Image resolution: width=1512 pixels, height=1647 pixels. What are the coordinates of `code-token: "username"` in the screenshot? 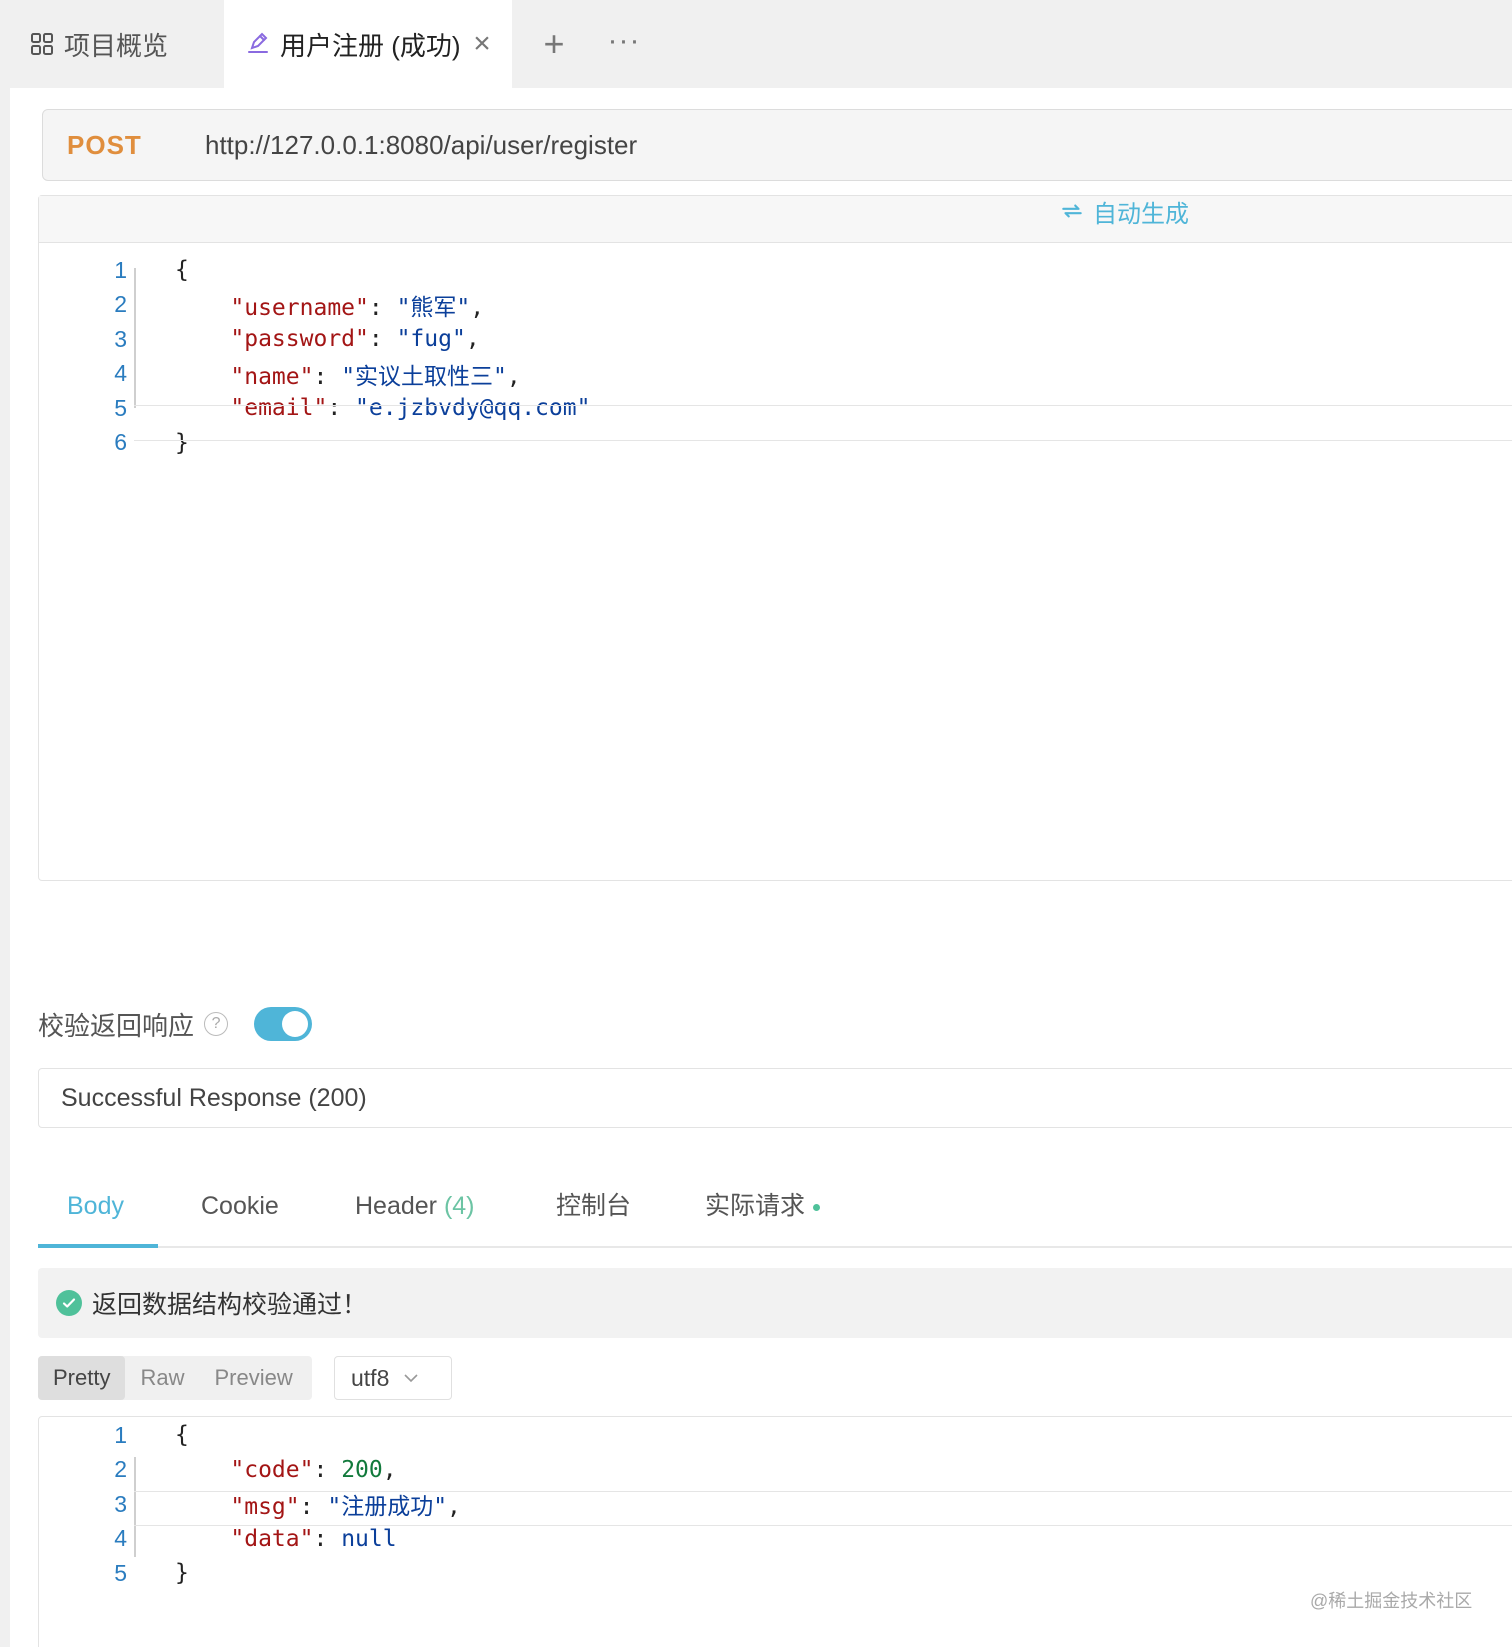 It's located at (299, 307).